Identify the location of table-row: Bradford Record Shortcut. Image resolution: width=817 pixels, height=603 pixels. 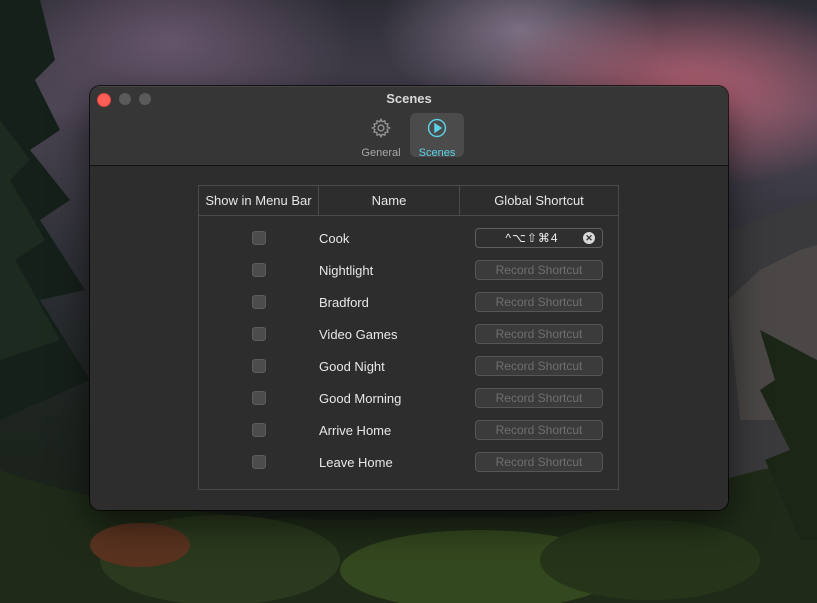
(408, 302).